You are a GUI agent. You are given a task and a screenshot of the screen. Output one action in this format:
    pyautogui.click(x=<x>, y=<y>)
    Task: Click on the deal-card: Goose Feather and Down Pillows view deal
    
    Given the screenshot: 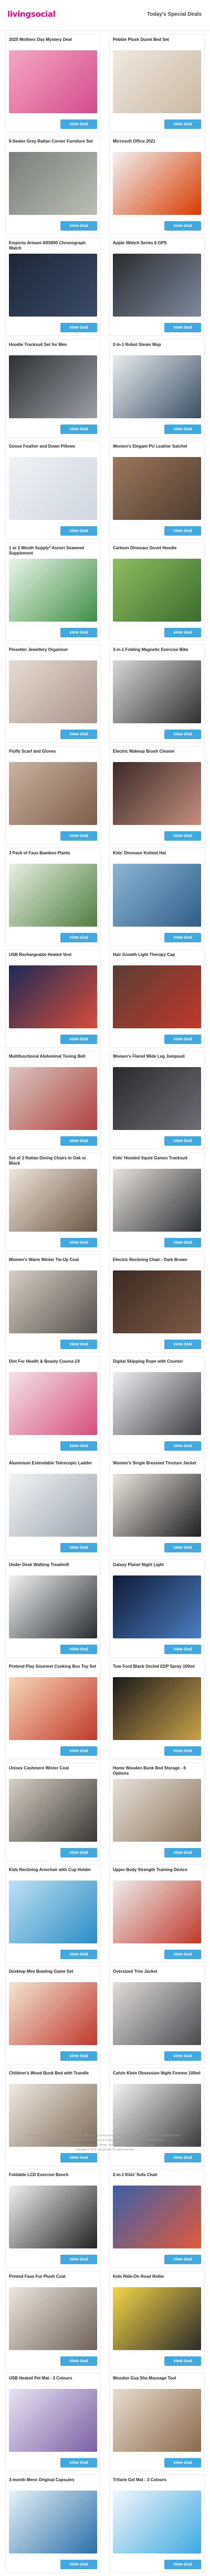 What is the action you would take?
    pyautogui.click(x=53, y=490)
    